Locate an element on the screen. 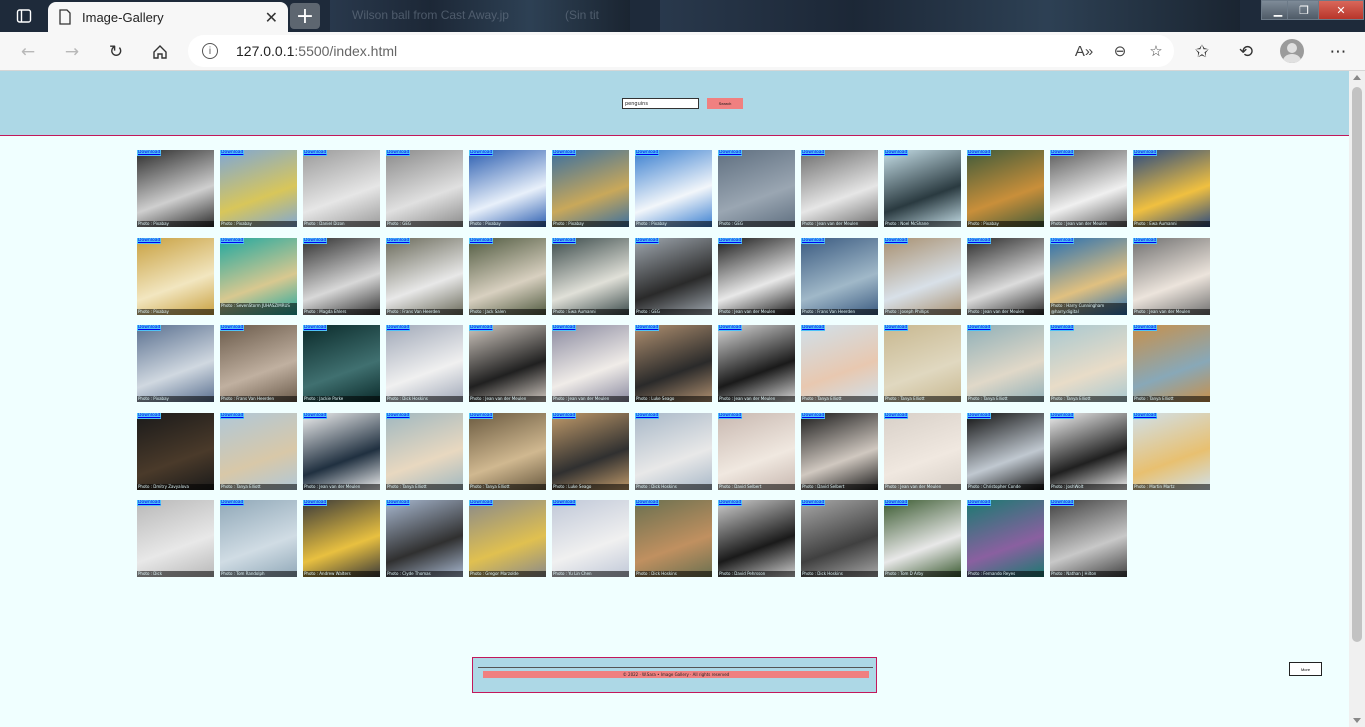 This screenshot has height=727, width=1365. gallery-card: Download Photo : Jean van der Meulen is located at coordinates (756, 276).